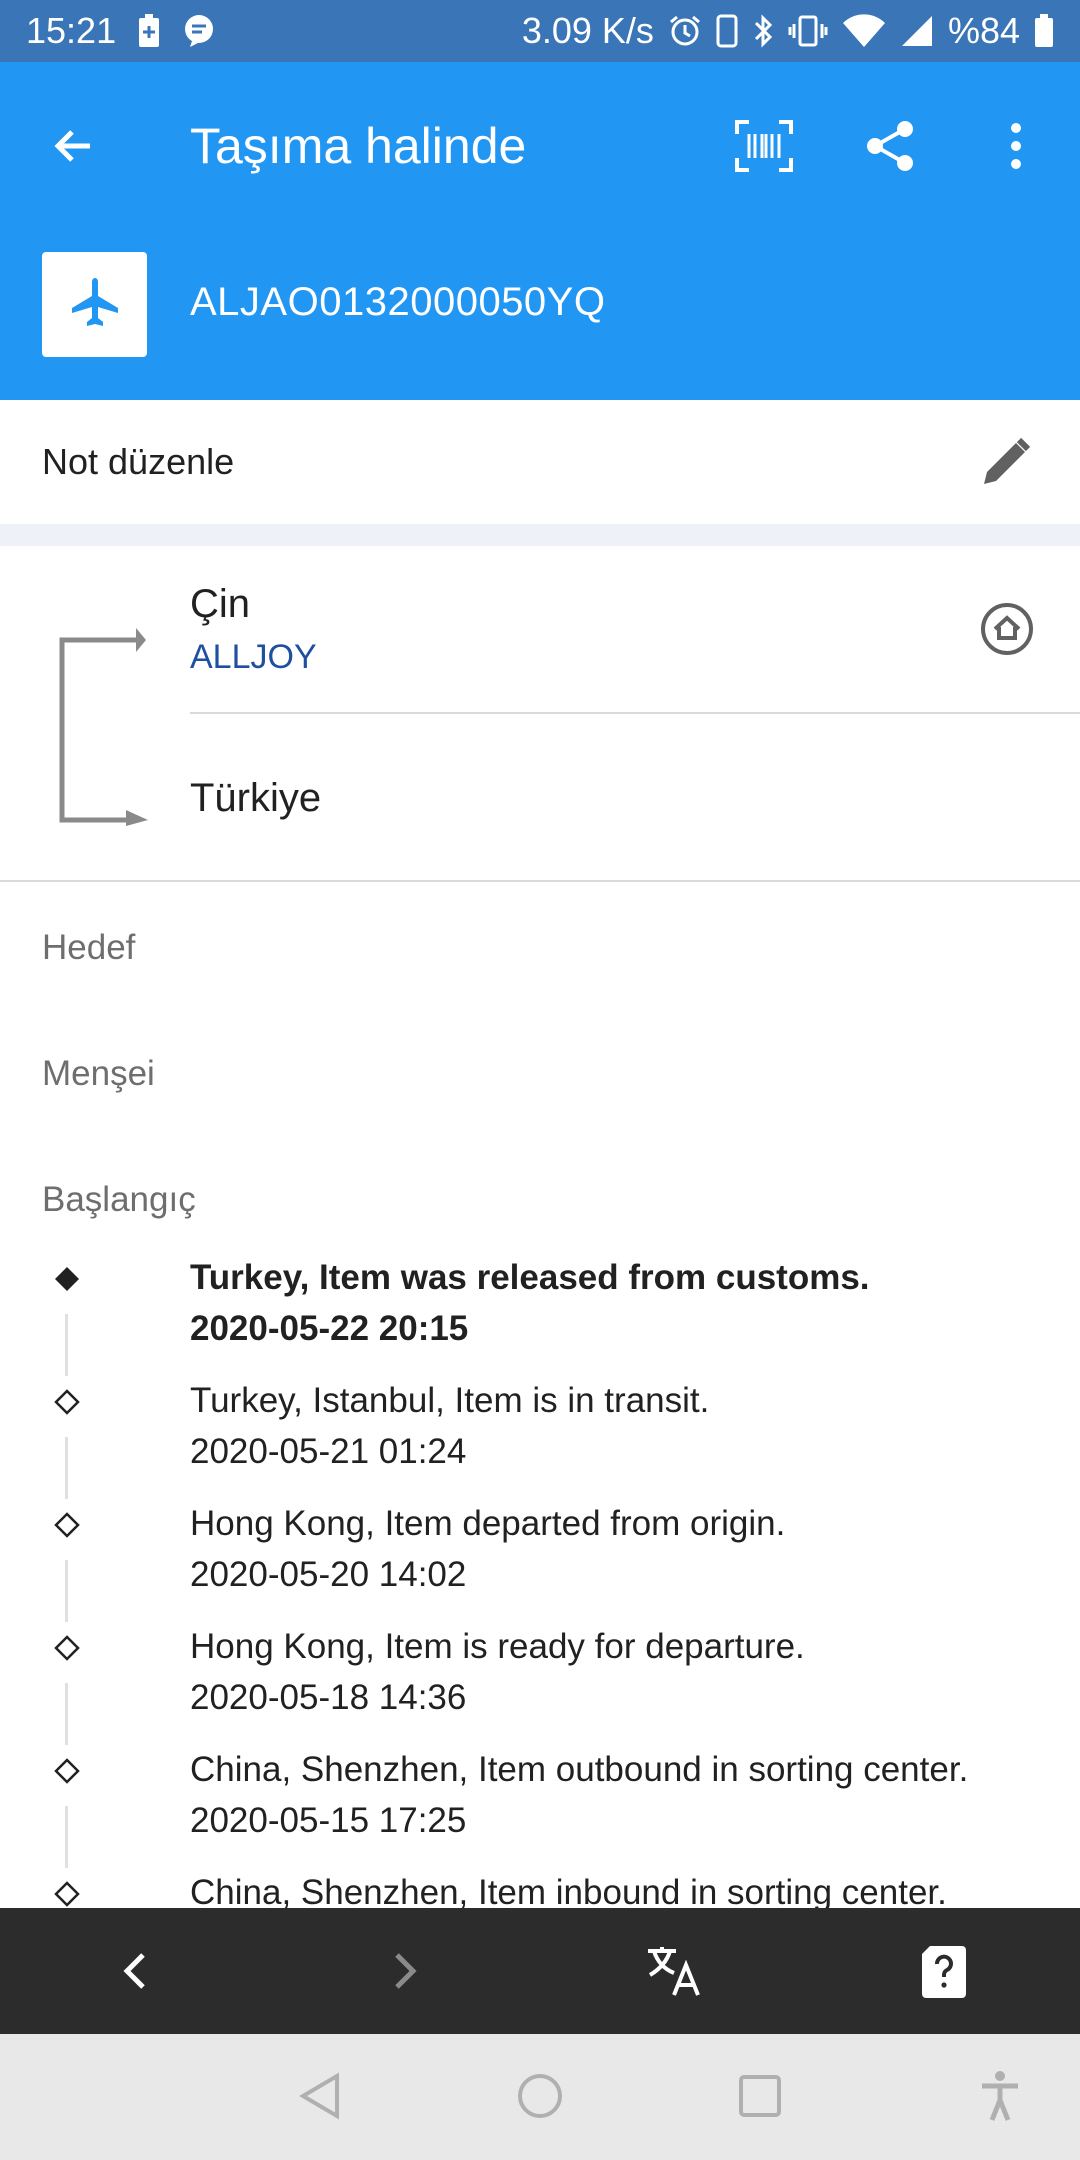  What do you see at coordinates (328, 1574) in the screenshot?
I see `event-datetime: 2020-05-20 14:02` at bounding box center [328, 1574].